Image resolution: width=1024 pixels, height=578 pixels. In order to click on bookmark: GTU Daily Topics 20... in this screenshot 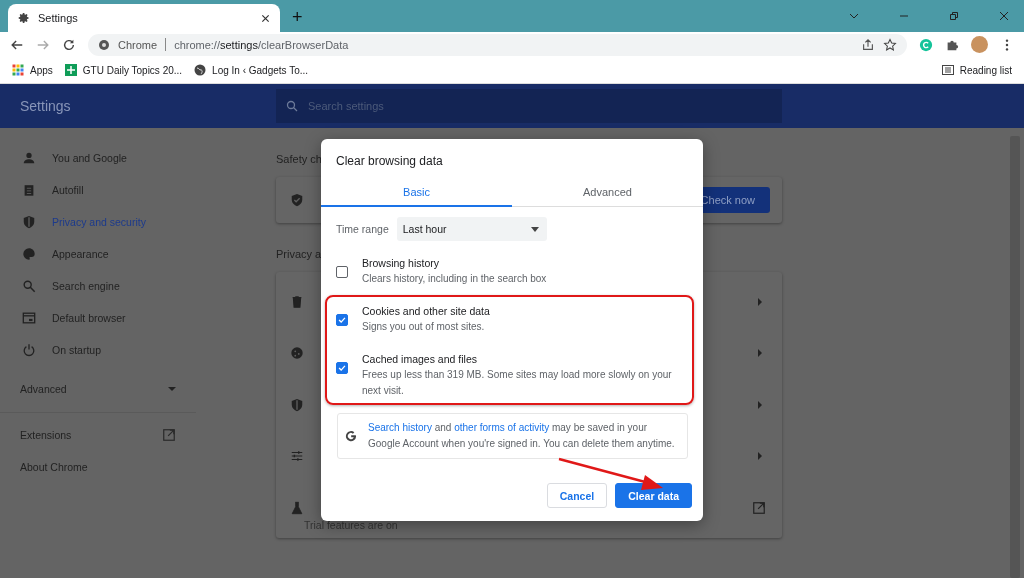, I will do `click(123, 70)`.